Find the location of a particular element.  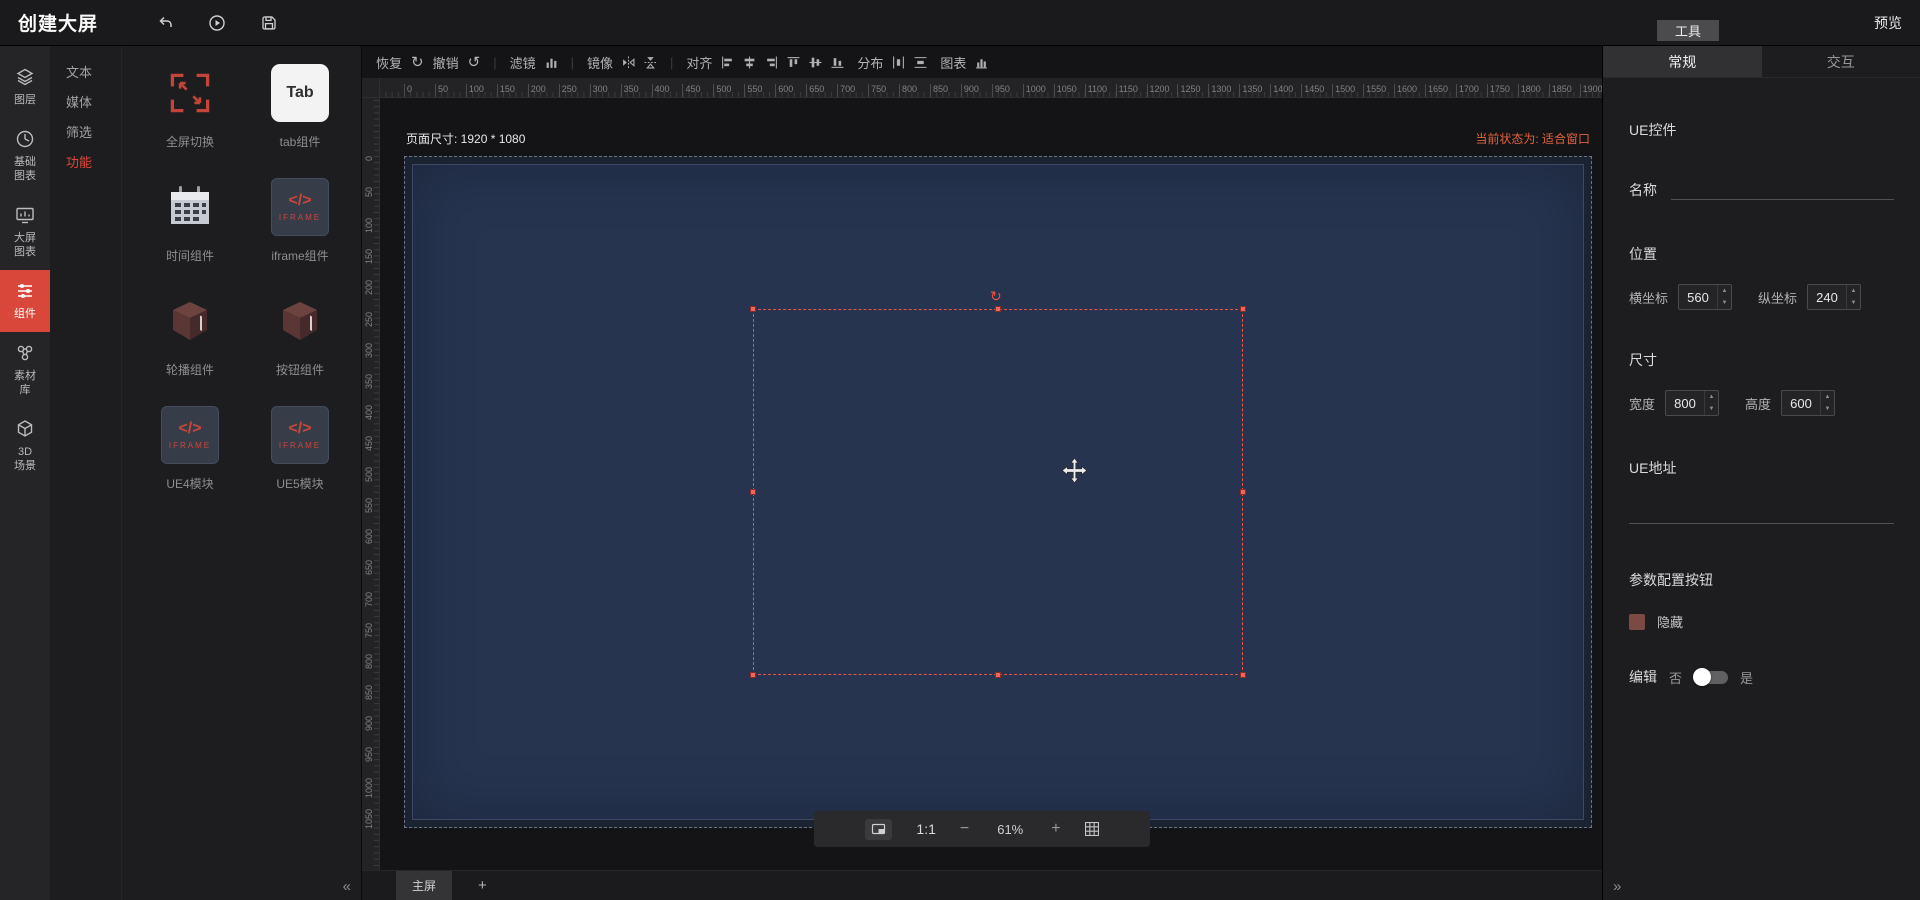

play-button is located at coordinates (217, 23).